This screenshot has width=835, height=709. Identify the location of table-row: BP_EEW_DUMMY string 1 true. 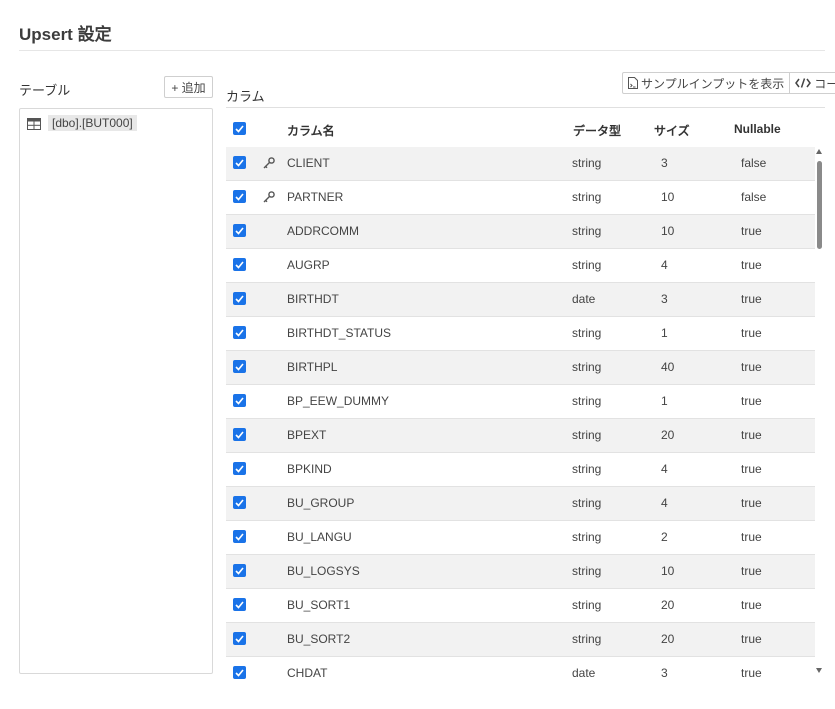
(520, 402).